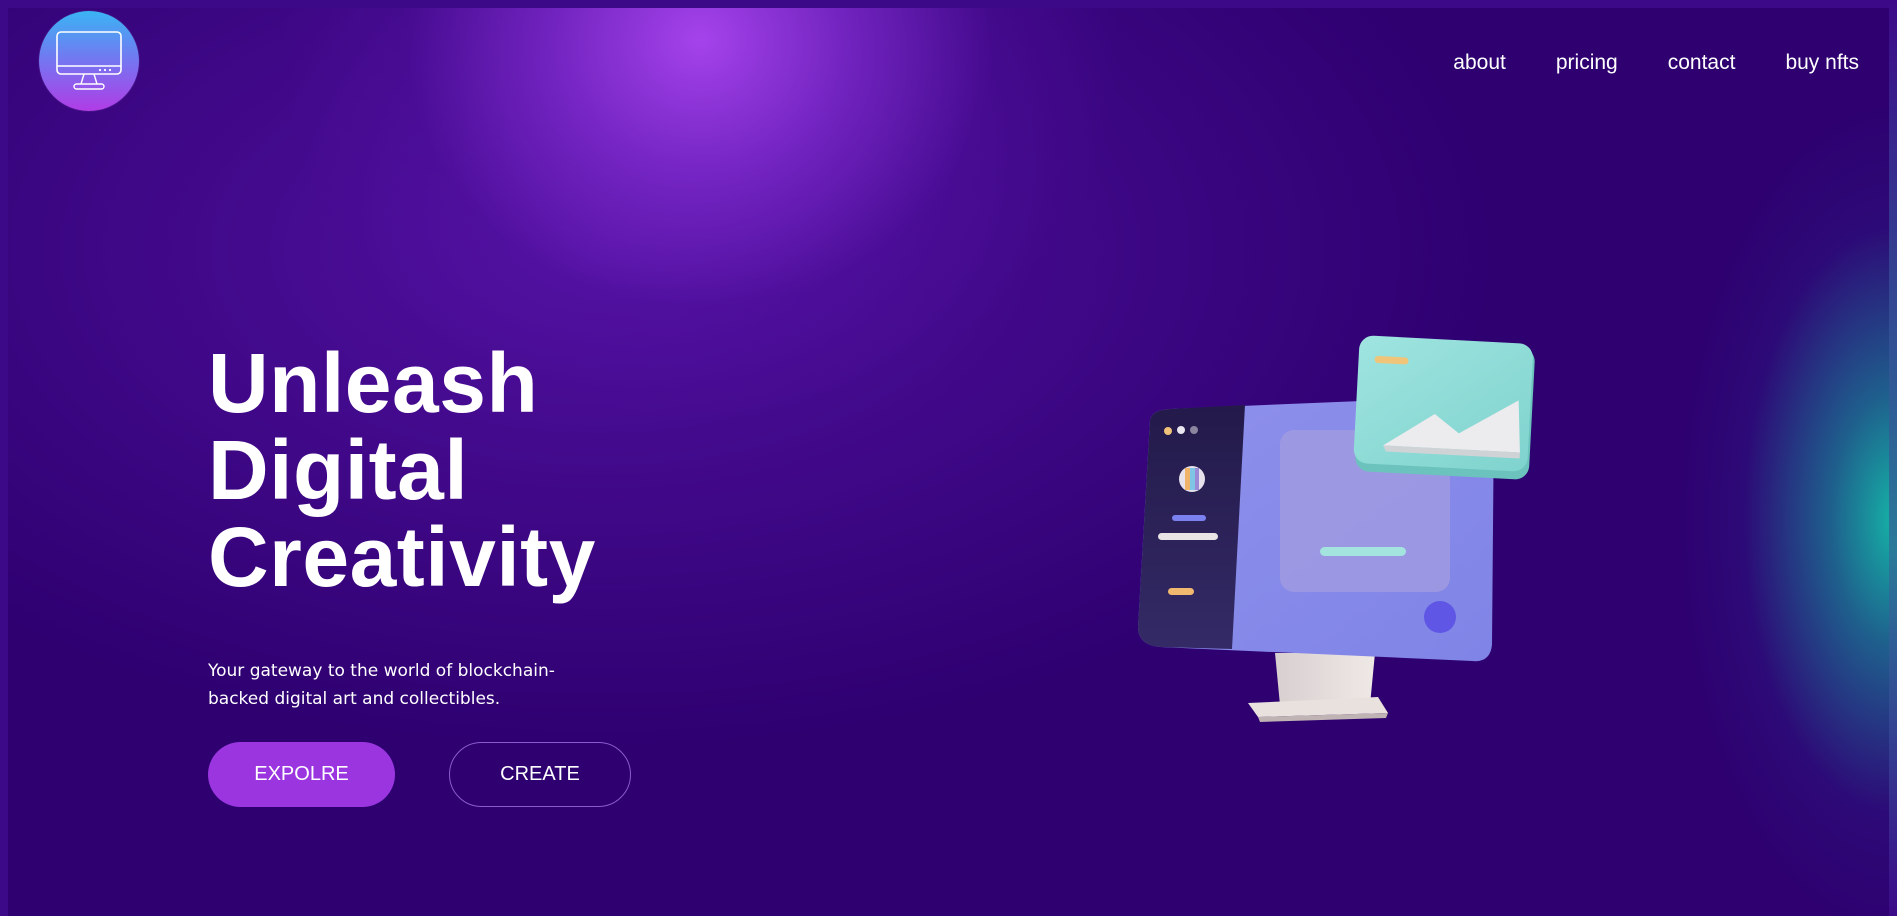 The width and height of the screenshot is (1897, 916). What do you see at coordinates (948, 4) in the screenshot?
I see `top-border` at bounding box center [948, 4].